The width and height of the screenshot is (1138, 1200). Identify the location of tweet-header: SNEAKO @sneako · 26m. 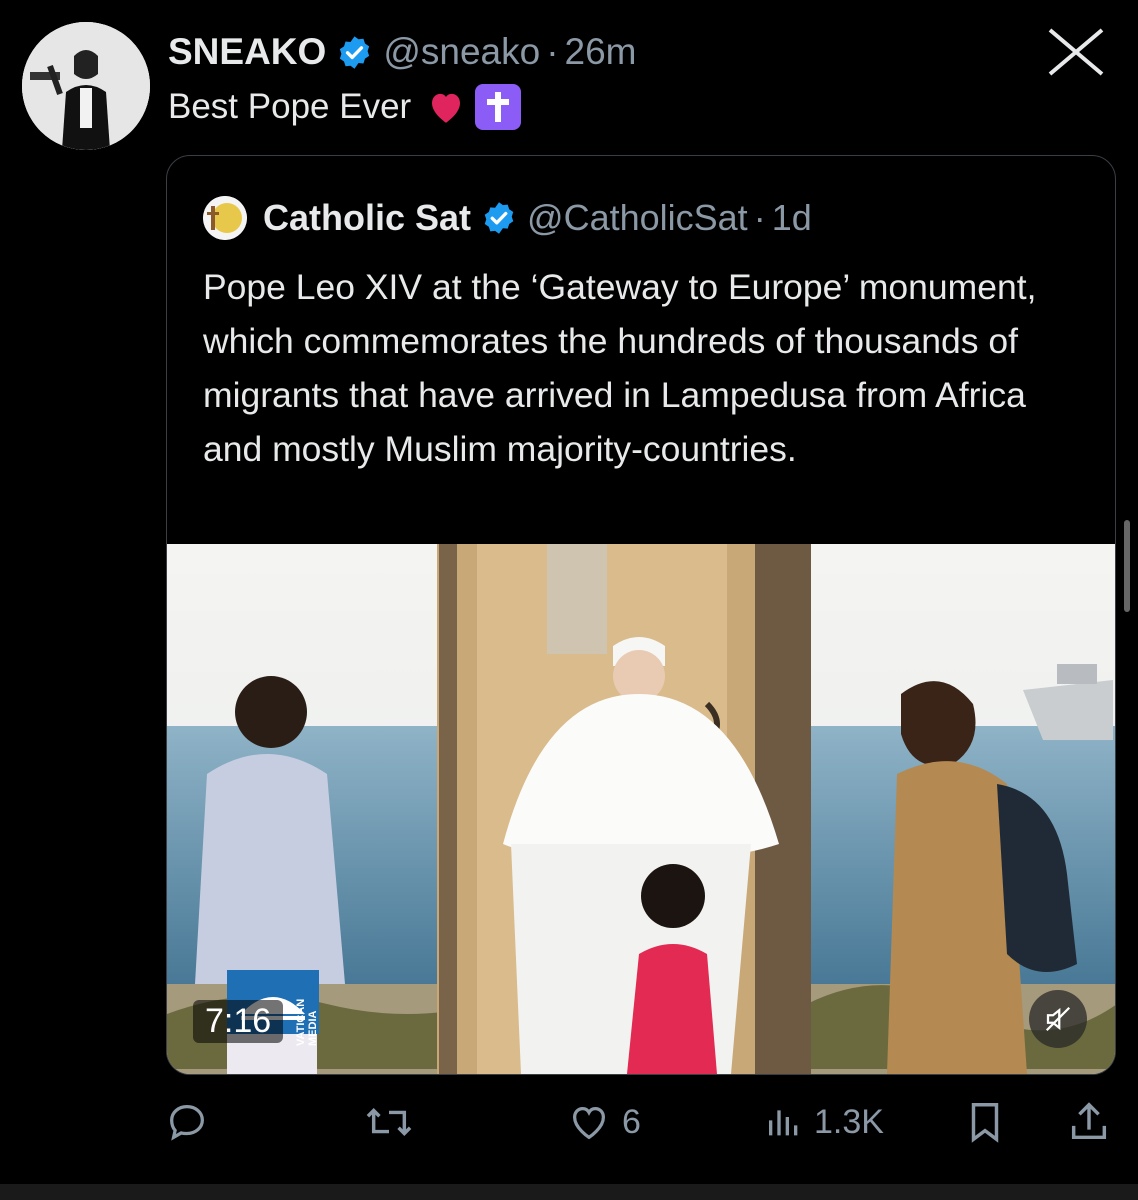
(402, 52).